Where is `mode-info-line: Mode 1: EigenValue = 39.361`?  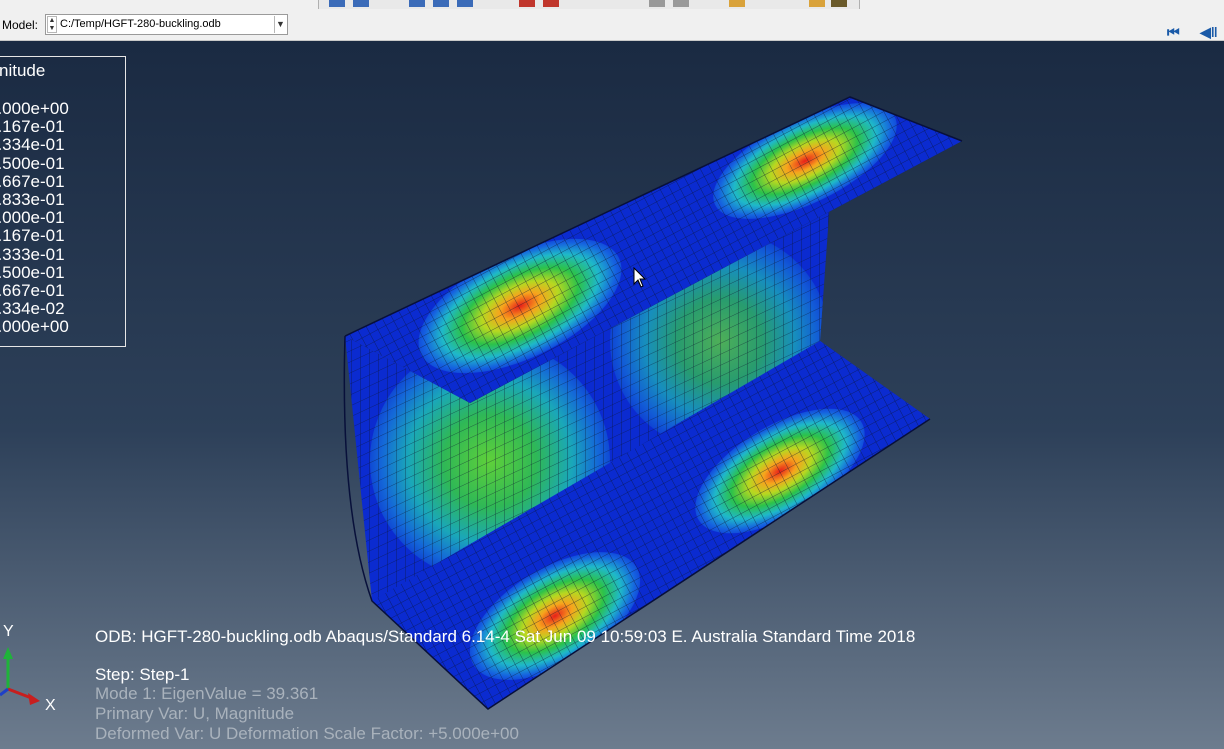 mode-info-line: Mode 1: EigenValue = 39.361 is located at coordinates (207, 693).